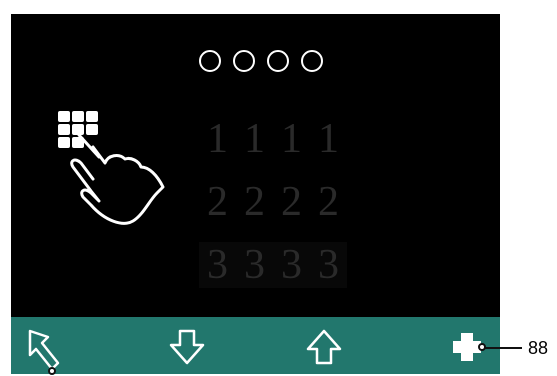 The height and width of the screenshot is (376, 557). I want to click on digit-row-2: 2 2 2 2, so click(274, 201).